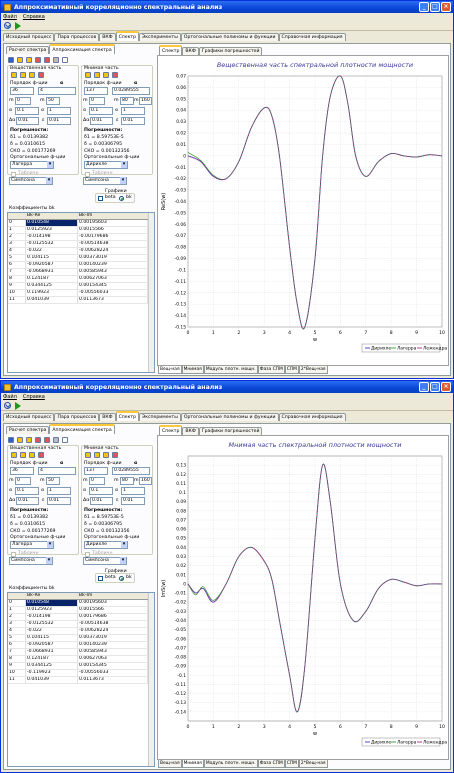 The height and width of the screenshot is (773, 454). What do you see at coordinates (7, 25) in the screenshot?
I see `refresh-icon` at bounding box center [7, 25].